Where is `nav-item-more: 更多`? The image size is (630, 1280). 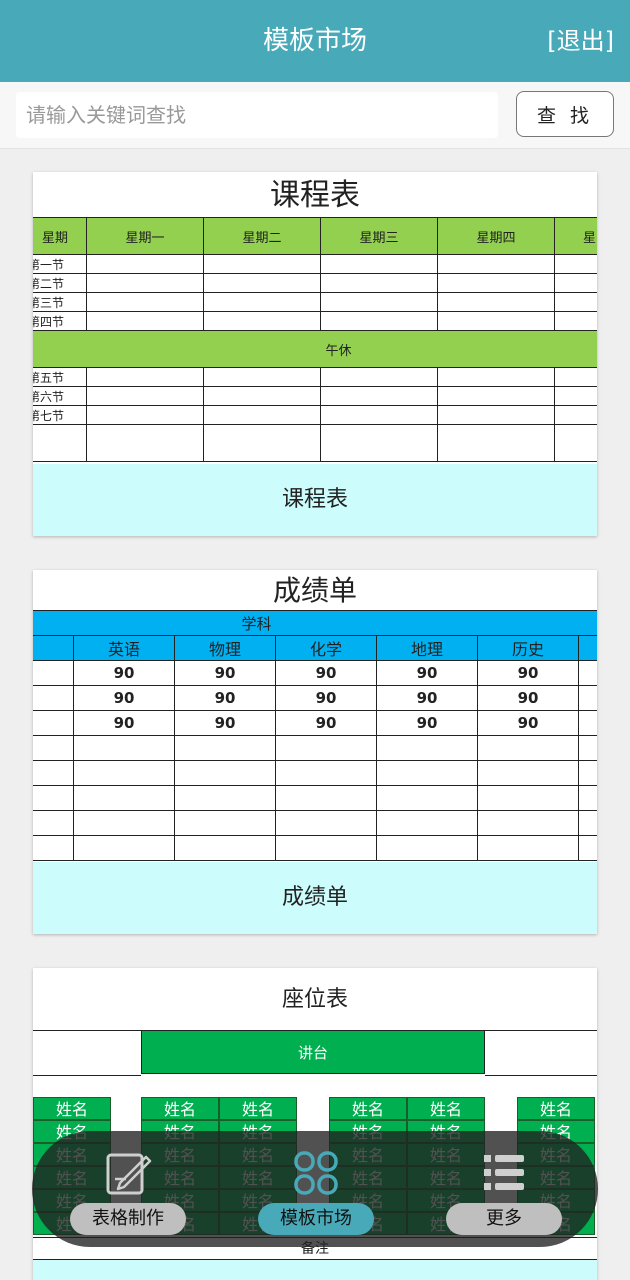 nav-item-more: 更多 is located at coordinates (504, 1189).